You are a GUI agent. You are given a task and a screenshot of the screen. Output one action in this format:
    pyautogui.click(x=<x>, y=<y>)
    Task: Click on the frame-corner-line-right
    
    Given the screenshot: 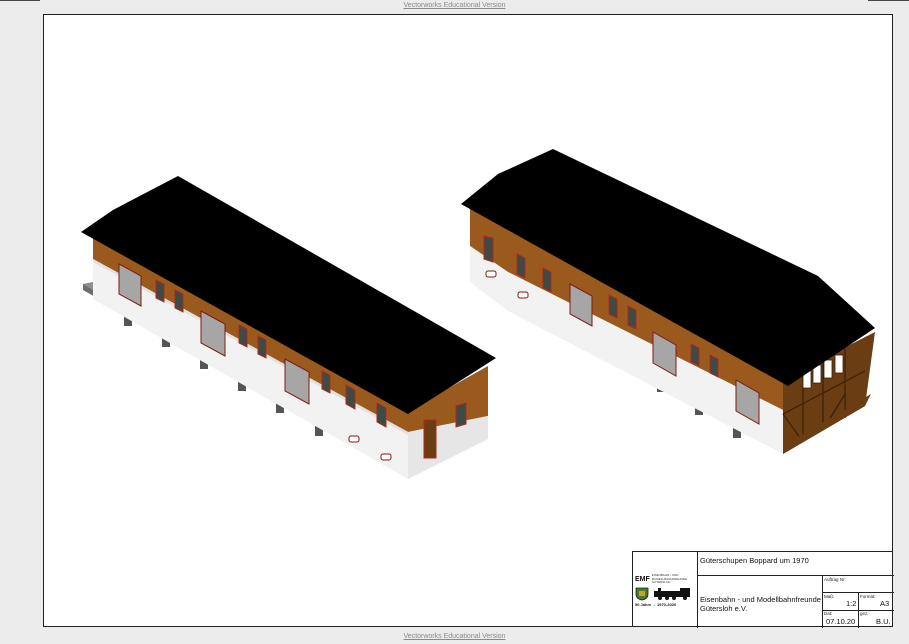 What is the action you would take?
    pyautogui.click(x=888, y=0)
    